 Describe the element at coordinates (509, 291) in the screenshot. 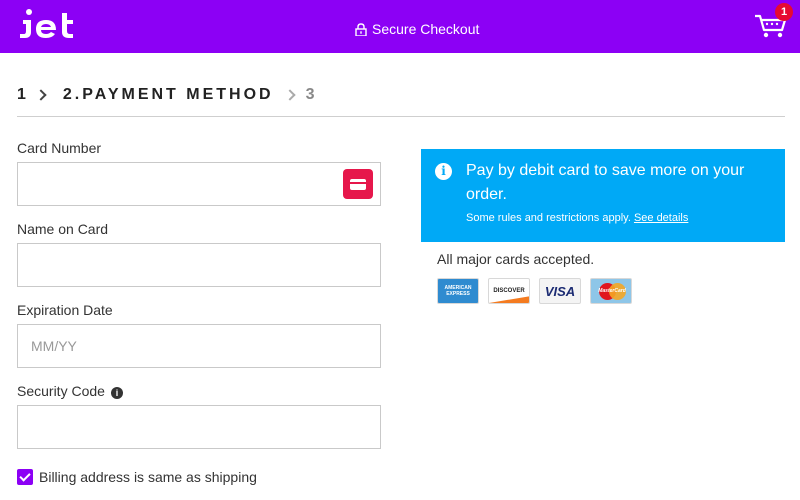

I see `discover-logo: DISCOVER` at that location.